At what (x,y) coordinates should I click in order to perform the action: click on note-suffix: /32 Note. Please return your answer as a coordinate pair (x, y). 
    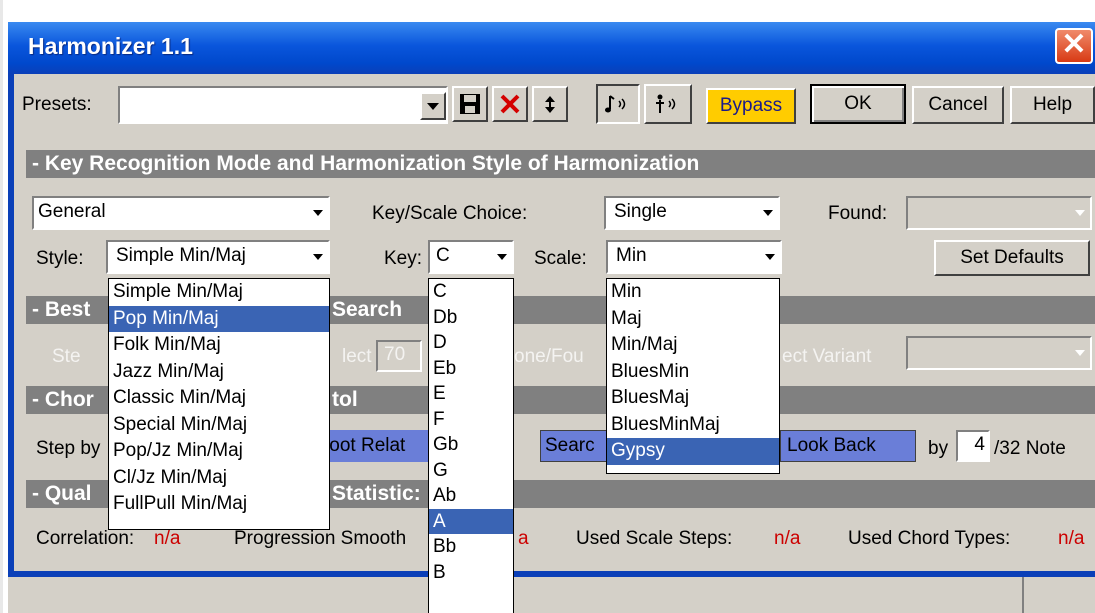
    Looking at the image, I should click on (1030, 448).